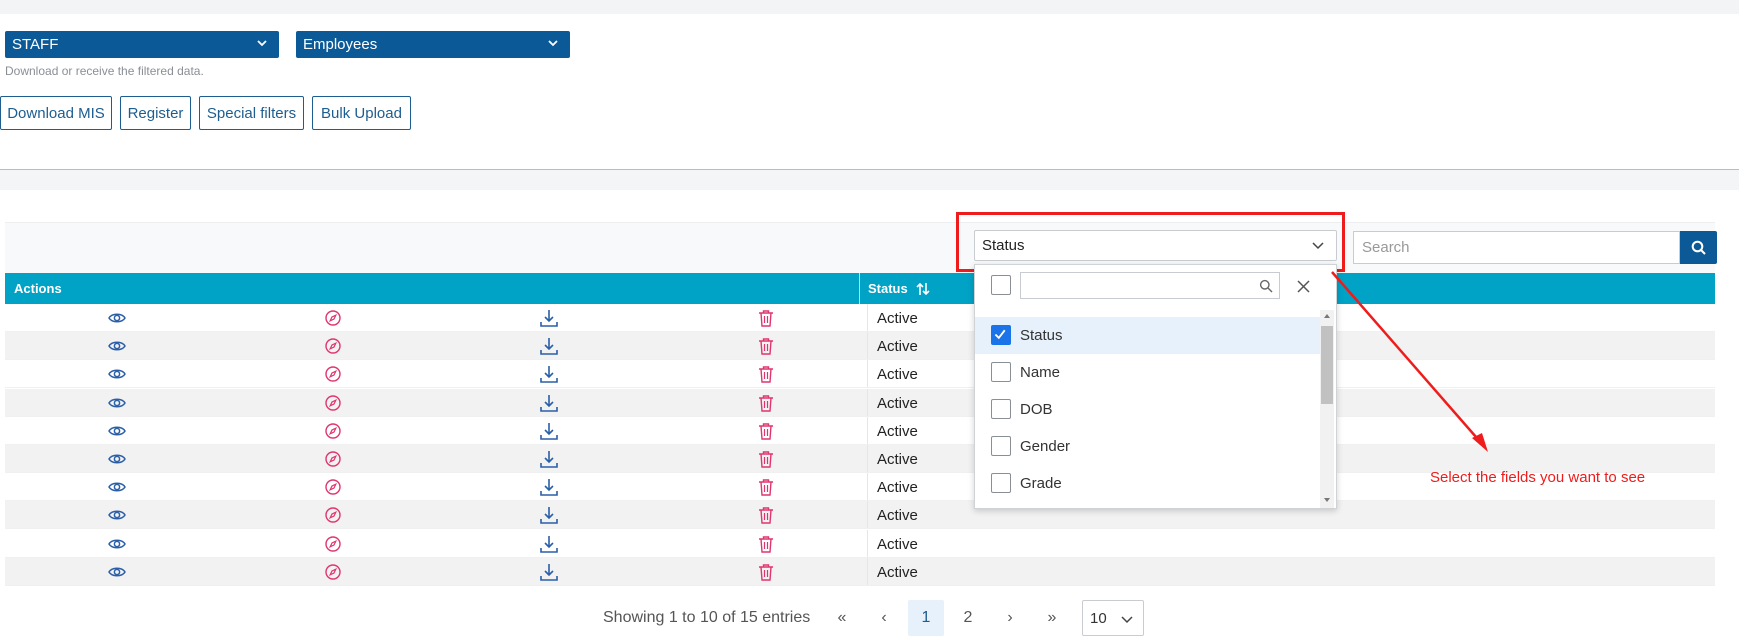 This screenshot has width=1739, height=636. Describe the element at coordinates (1036, 409) in the screenshot. I see `option-label: DOB` at that location.